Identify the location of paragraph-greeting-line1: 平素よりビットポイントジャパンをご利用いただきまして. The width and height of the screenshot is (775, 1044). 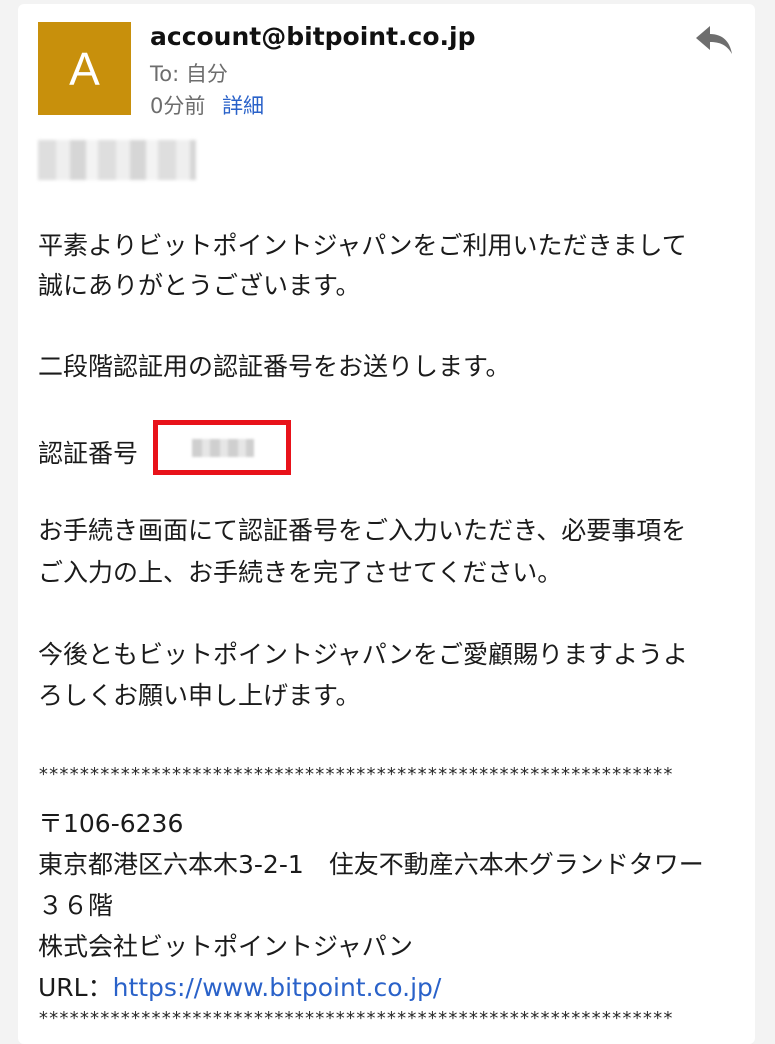
(362, 245).